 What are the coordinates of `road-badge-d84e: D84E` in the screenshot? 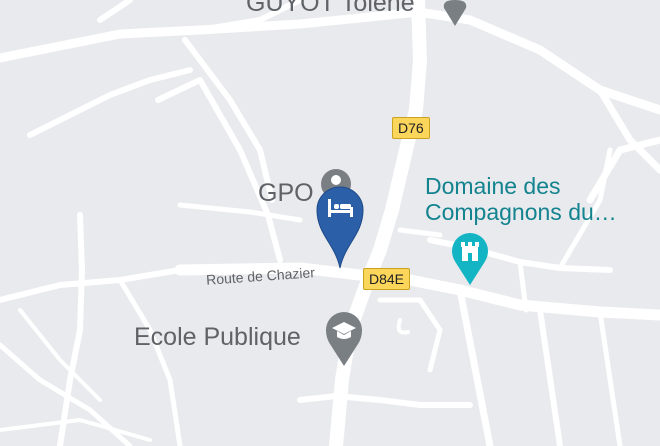 It's located at (387, 279).